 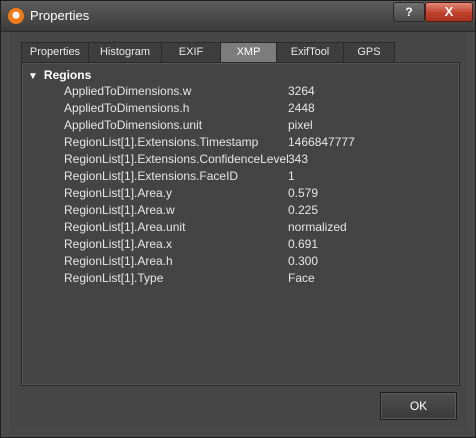 I want to click on tab-exif: EXIF, so click(x=191, y=52).